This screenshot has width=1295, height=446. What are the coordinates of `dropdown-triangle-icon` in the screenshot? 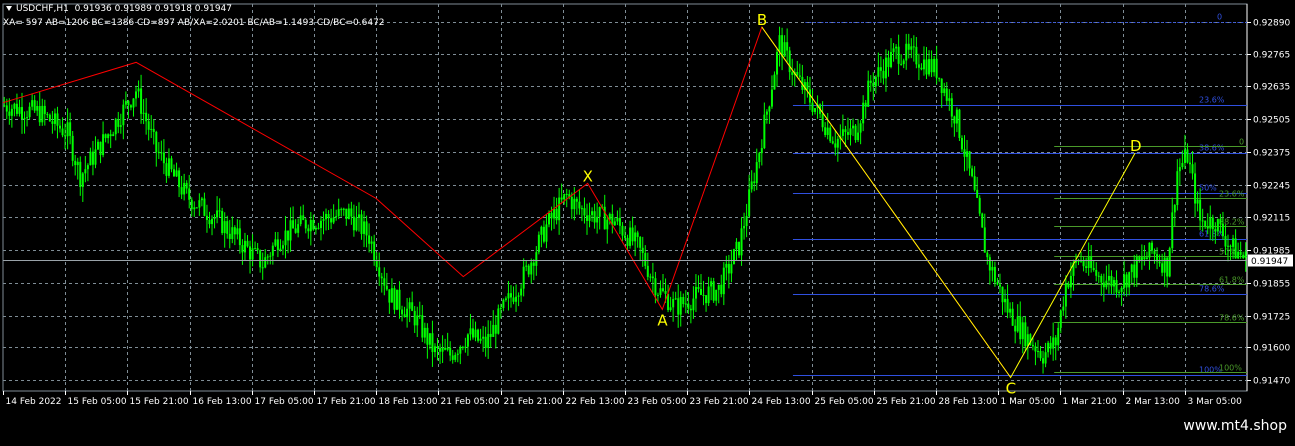 It's located at (9, 8).